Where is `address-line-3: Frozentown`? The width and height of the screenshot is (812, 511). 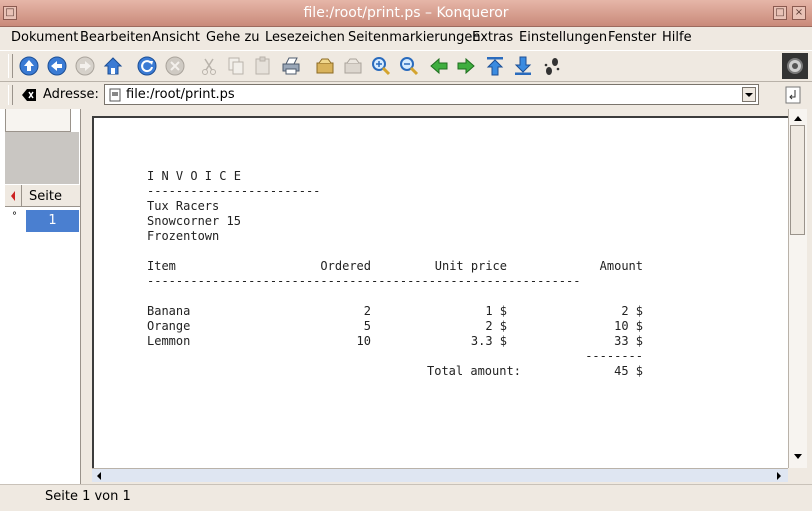 address-line-3: Frozentown is located at coordinates (183, 236).